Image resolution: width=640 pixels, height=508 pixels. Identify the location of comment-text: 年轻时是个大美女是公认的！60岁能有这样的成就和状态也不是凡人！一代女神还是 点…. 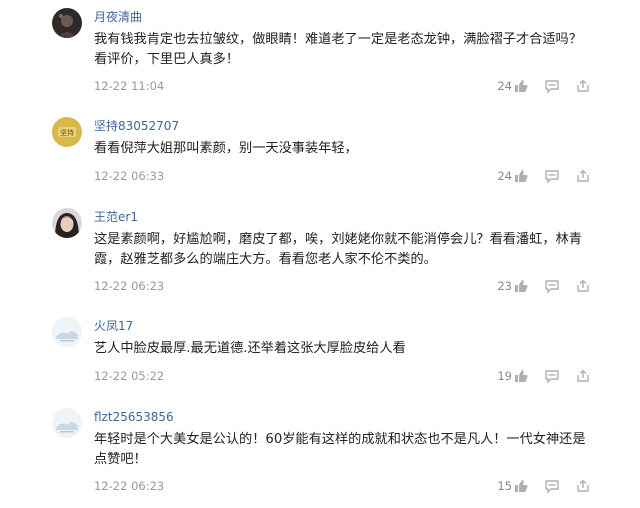
(340, 449).